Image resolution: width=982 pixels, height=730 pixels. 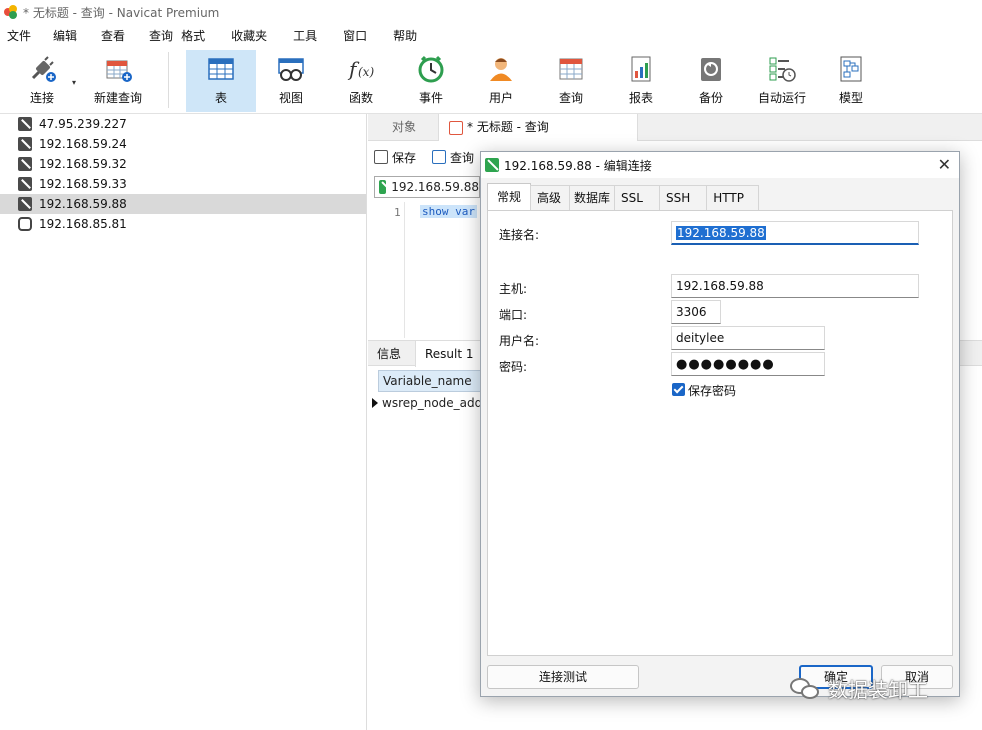 I want to click on model-icon, so click(x=851, y=69).